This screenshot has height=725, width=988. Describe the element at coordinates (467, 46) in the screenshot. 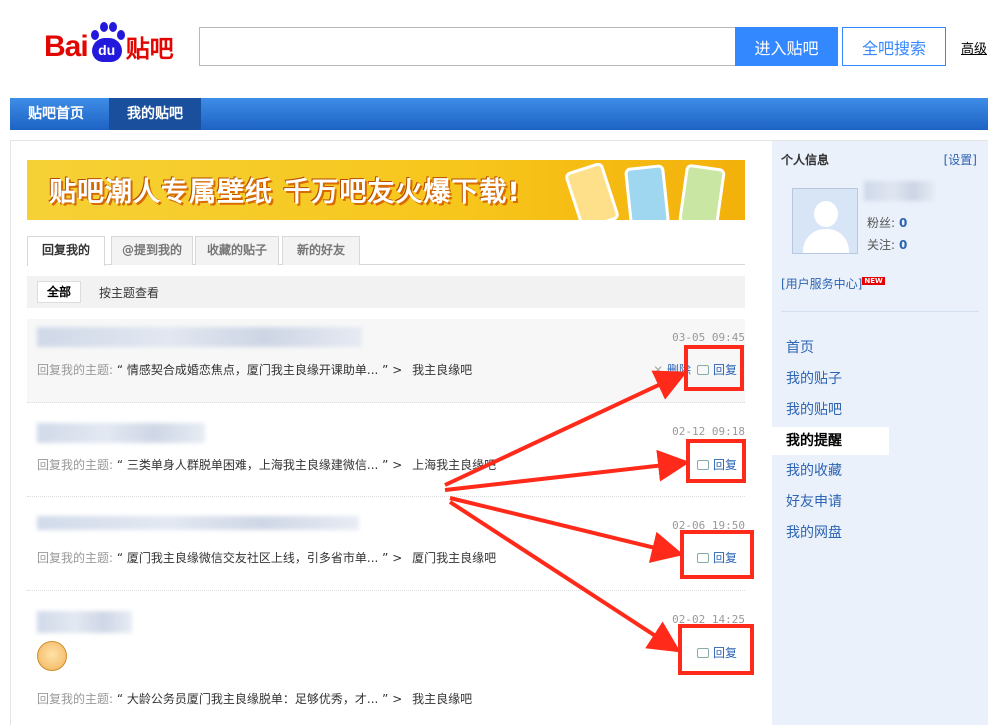

I see `search-input` at that location.